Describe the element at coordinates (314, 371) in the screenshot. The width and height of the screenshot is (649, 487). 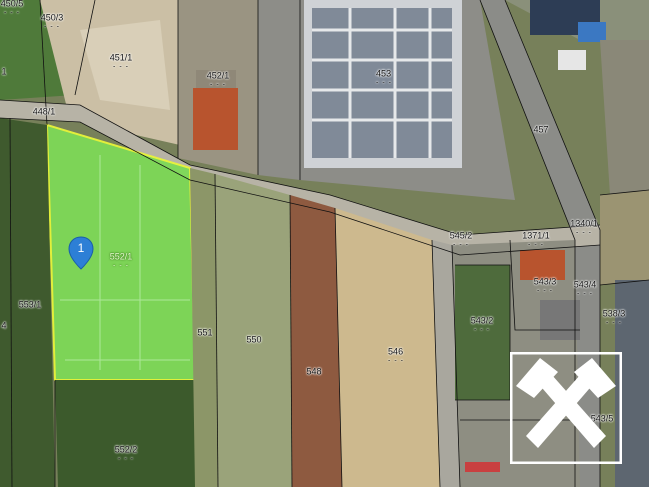
I see `parcel-label: 548` at that location.